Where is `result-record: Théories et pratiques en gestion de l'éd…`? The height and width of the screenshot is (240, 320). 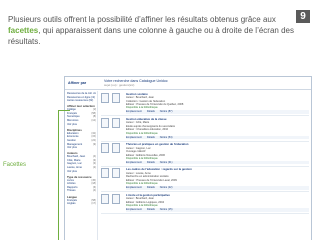
result-record: Théories et pratiques en gestion de l'éd… is located at coordinates (205, 154).